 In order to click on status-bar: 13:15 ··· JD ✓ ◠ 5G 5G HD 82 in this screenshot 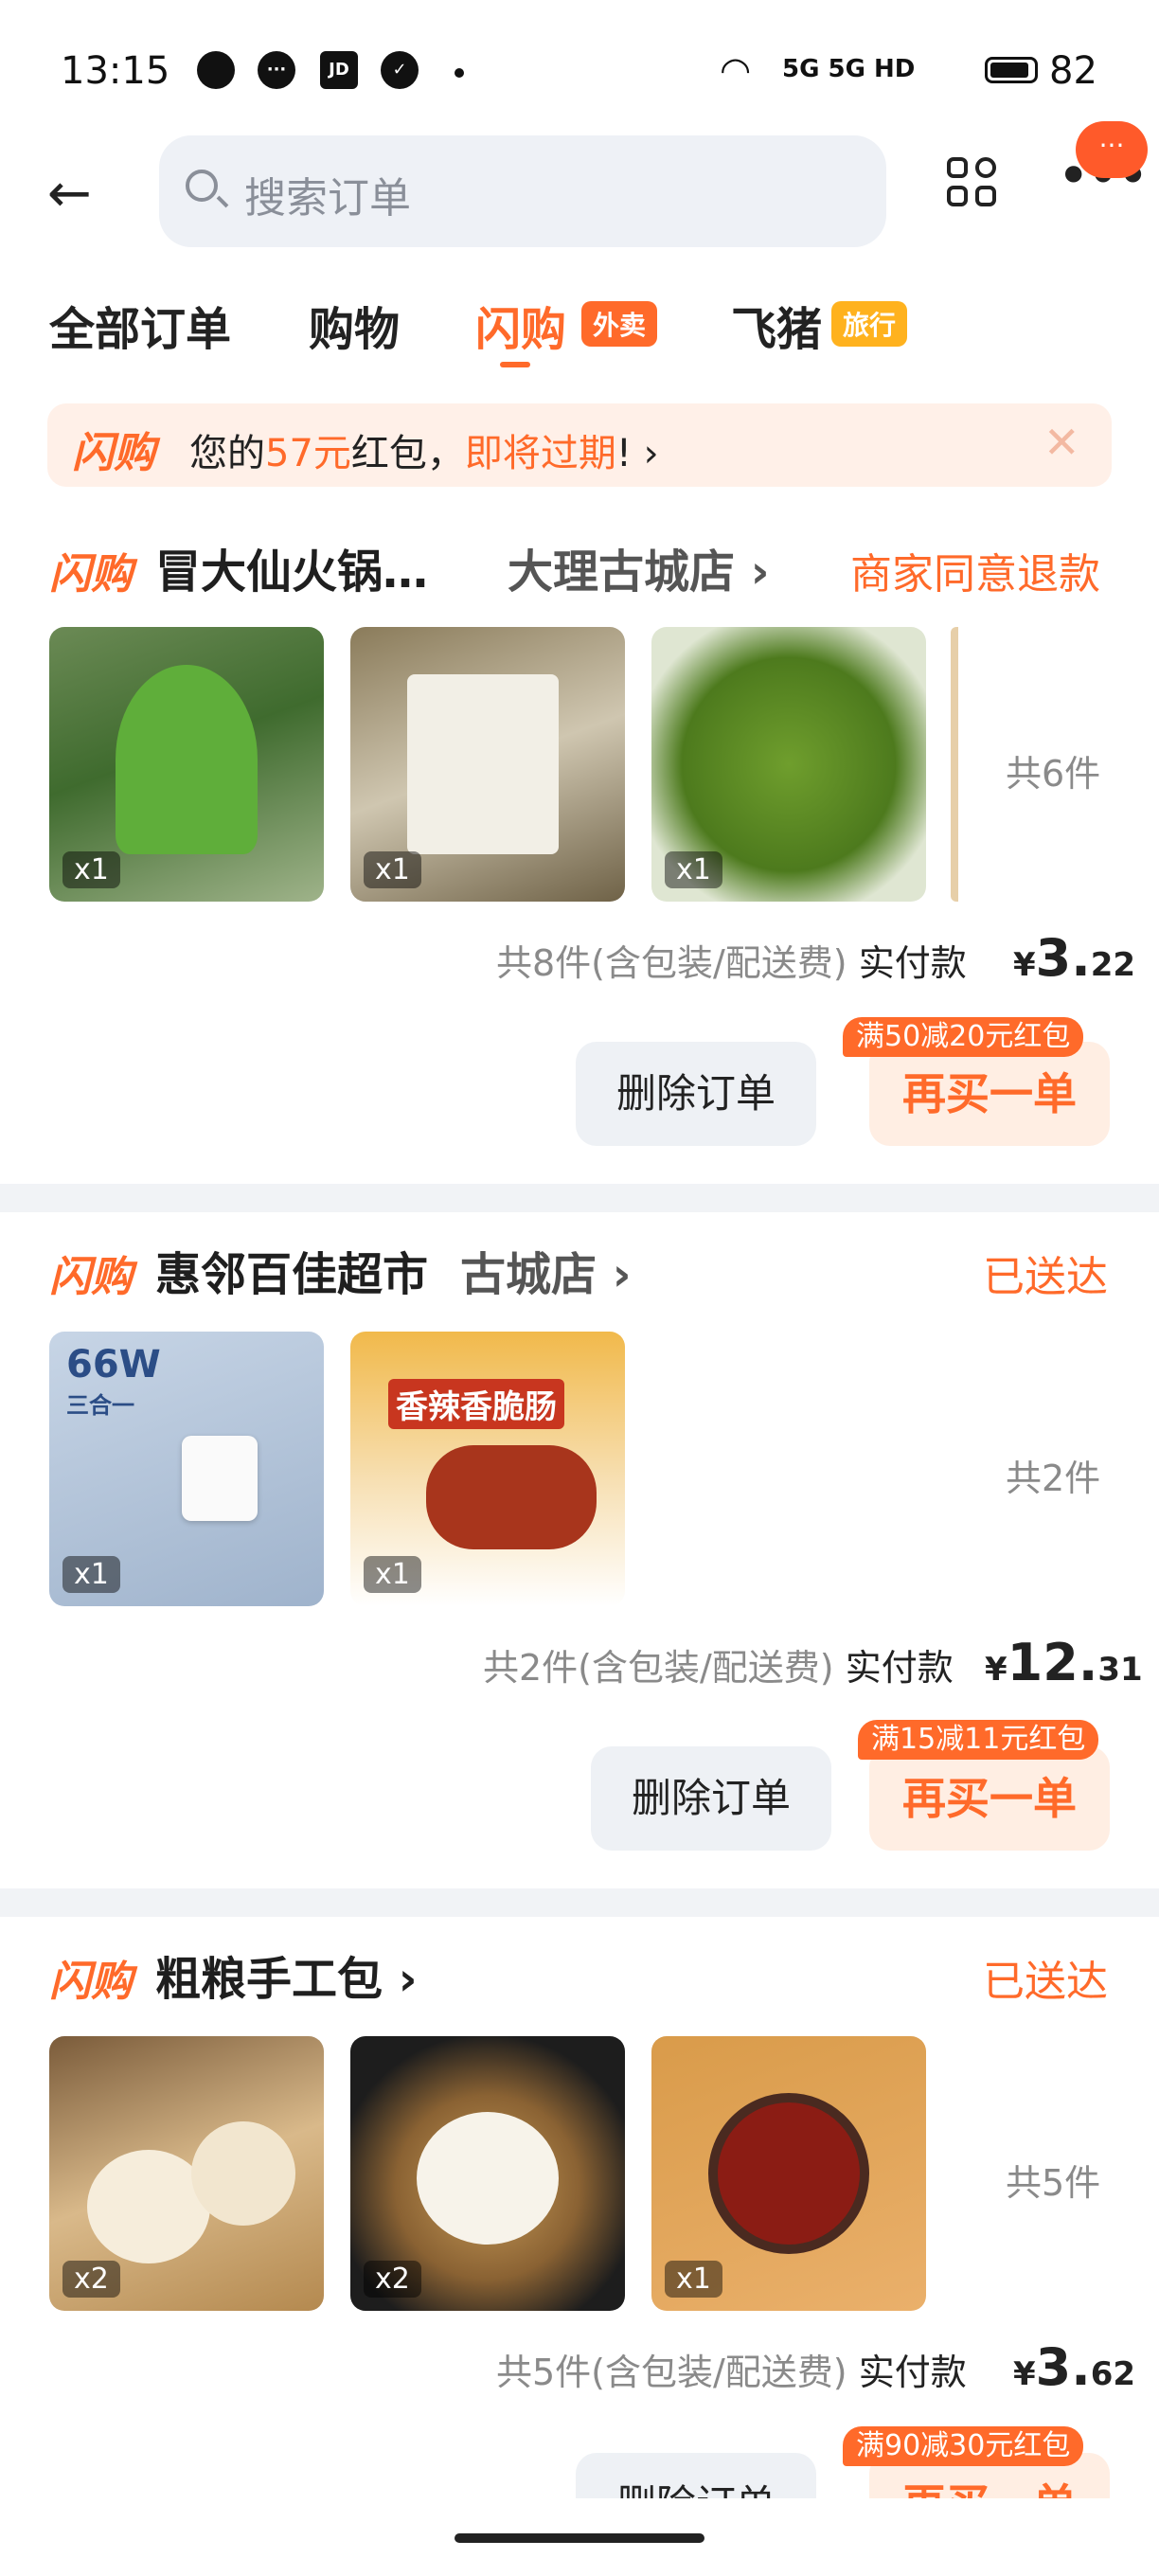, I will do `click(579, 71)`.